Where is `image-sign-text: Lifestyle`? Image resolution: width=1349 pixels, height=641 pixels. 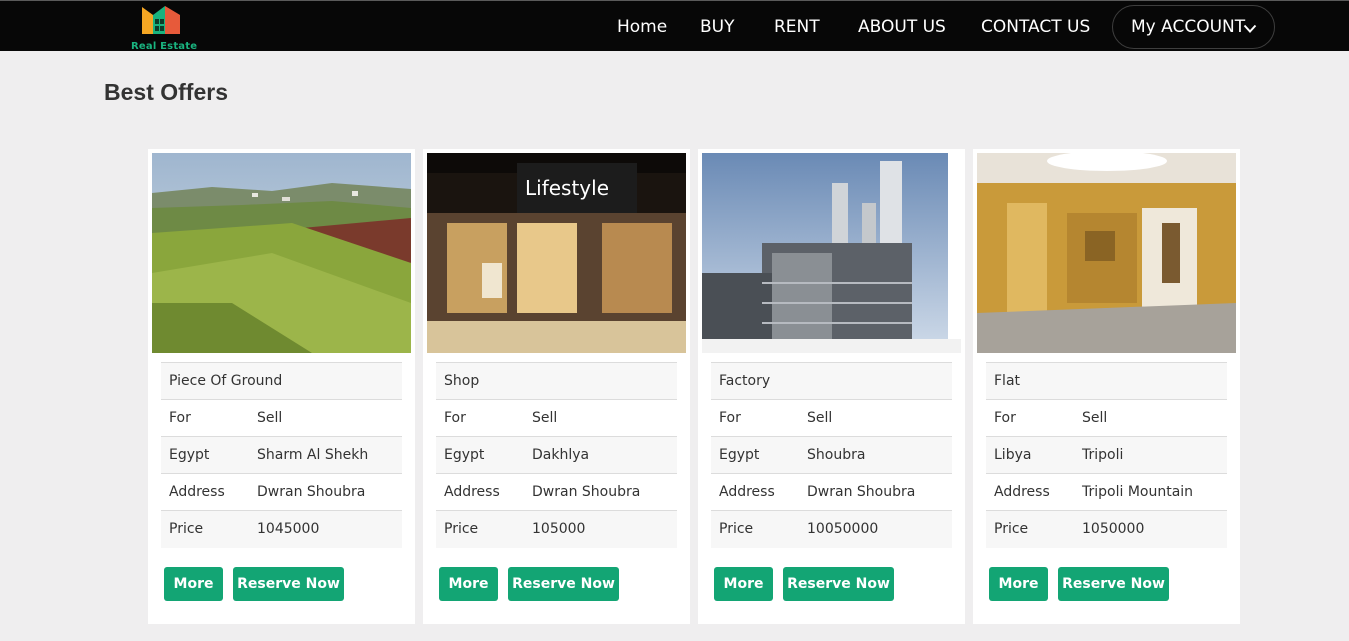
image-sign-text: Lifestyle is located at coordinates (567, 188).